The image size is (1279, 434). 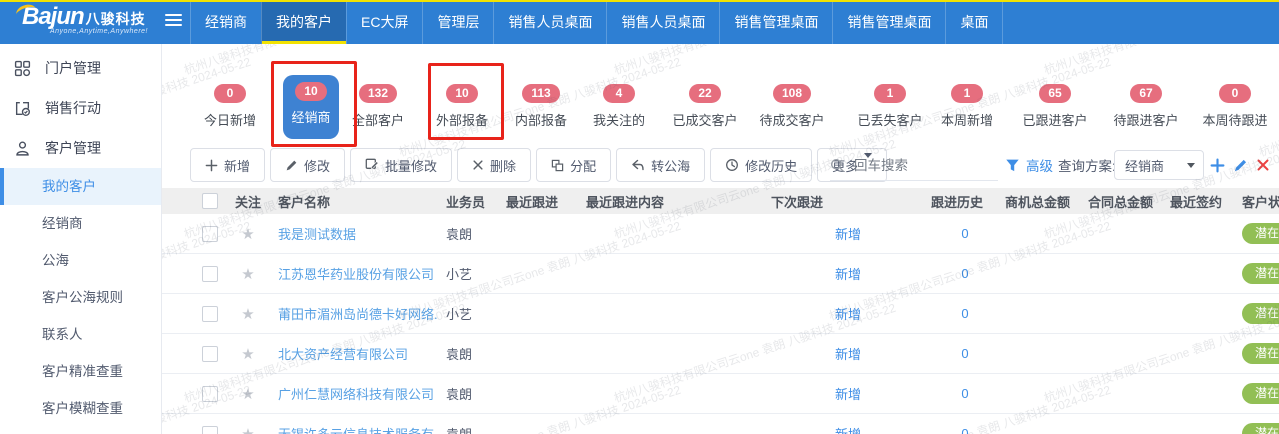 What do you see at coordinates (210, 201) in the screenshot?
I see `select-all-checkbox` at bounding box center [210, 201].